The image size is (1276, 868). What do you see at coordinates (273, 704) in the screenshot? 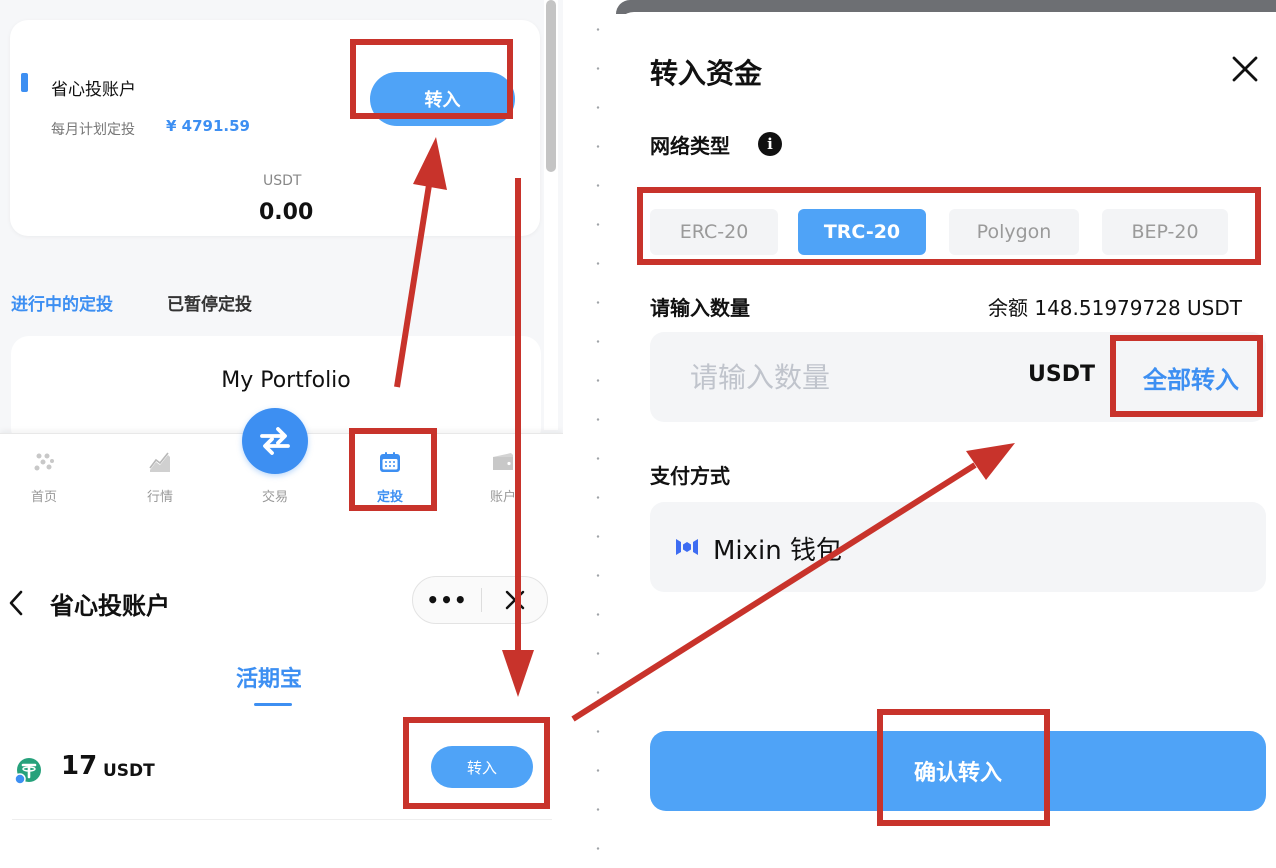
I see `tab-underline` at bounding box center [273, 704].